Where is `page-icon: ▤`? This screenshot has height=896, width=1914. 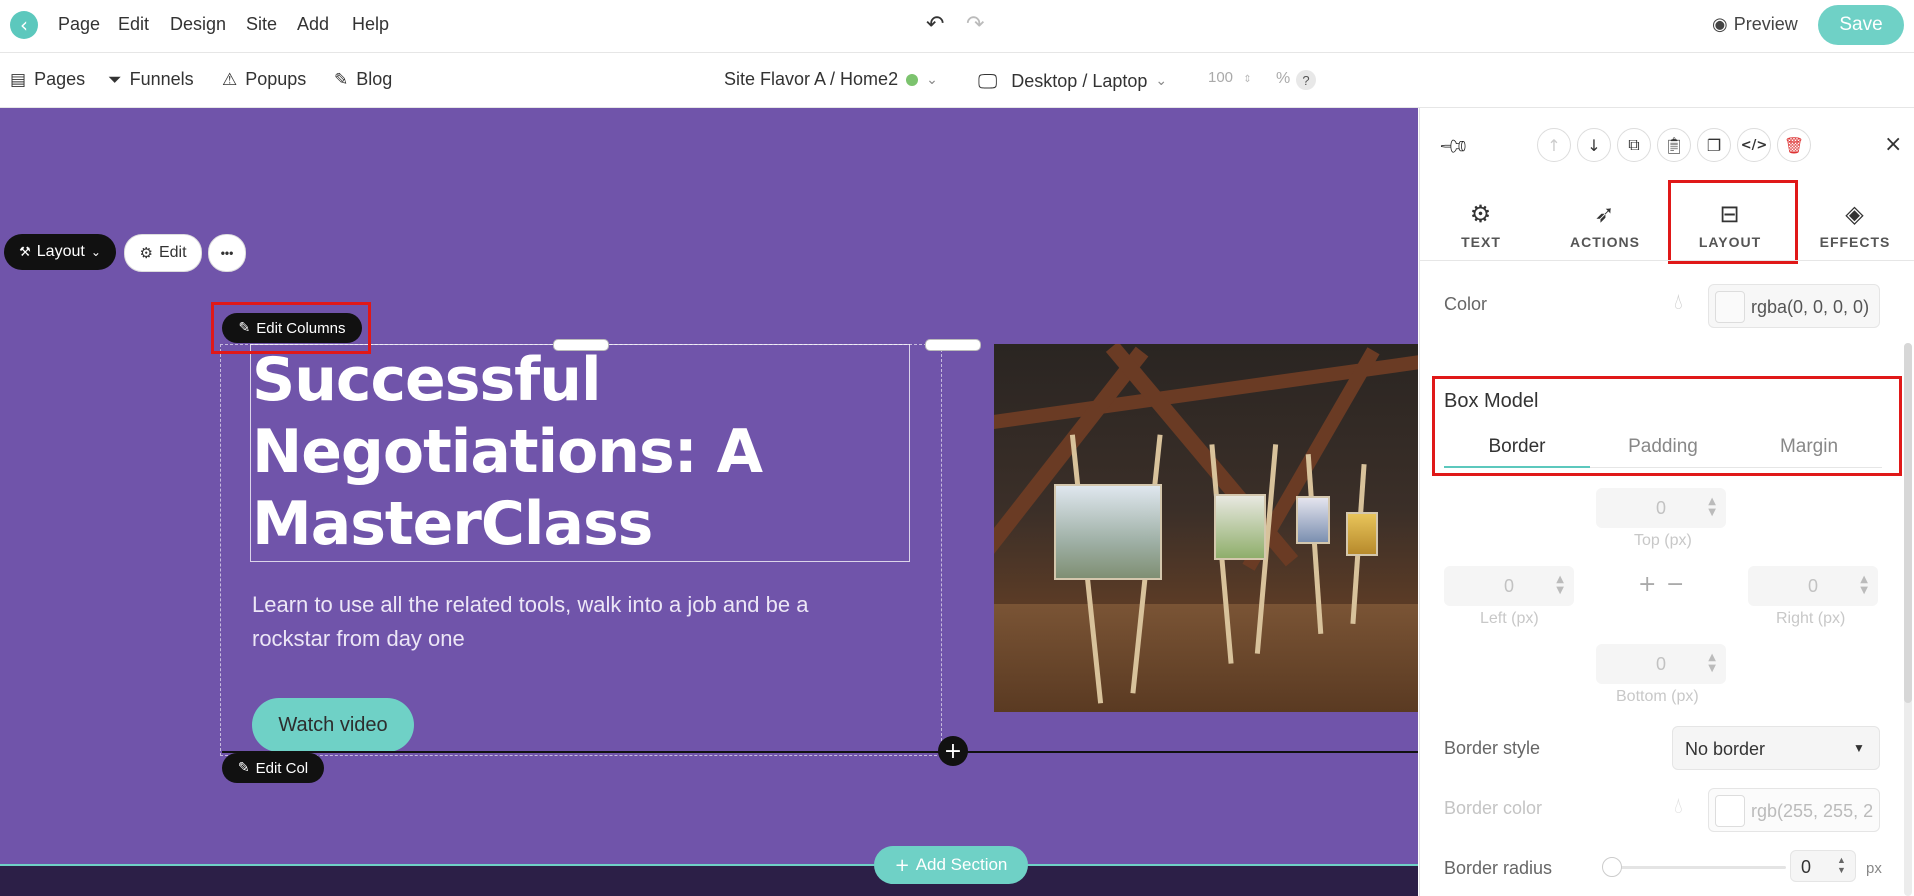
page-icon: ▤ is located at coordinates (18, 79).